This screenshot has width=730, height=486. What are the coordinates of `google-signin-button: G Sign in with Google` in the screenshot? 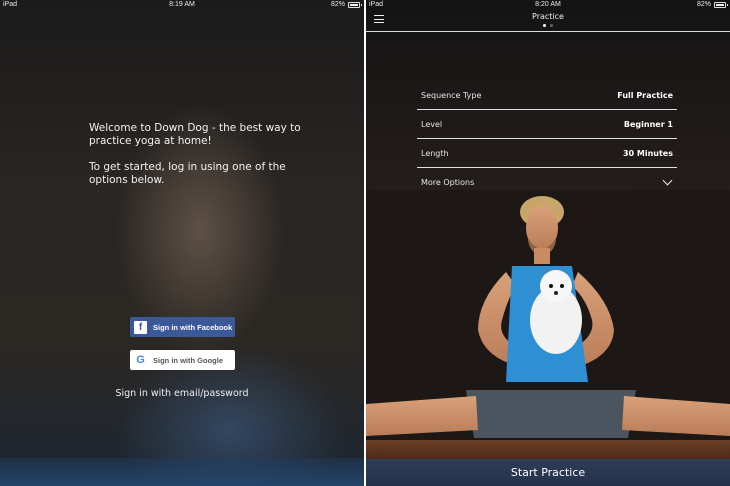 It's located at (182, 360).